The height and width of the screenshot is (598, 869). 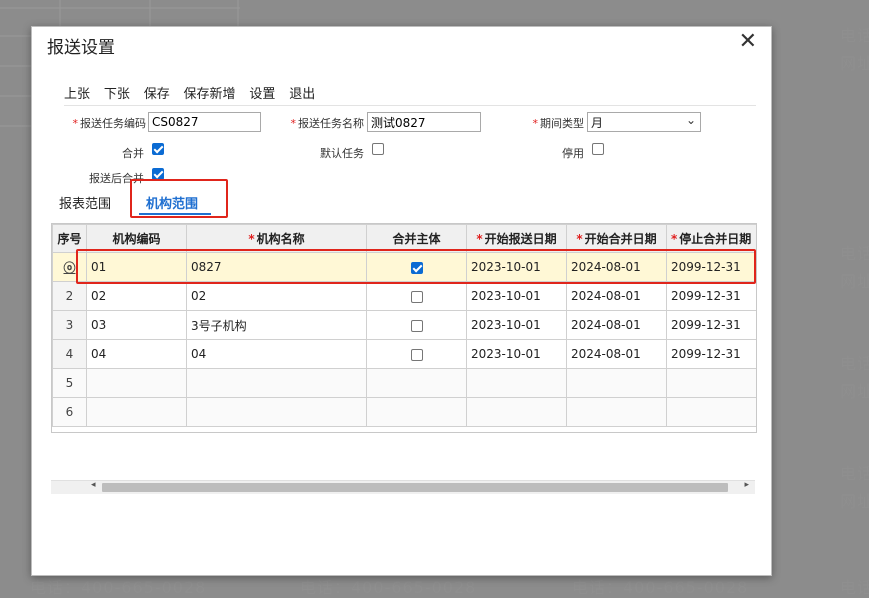 I want to click on prev-button: 上张, so click(x=77, y=94).